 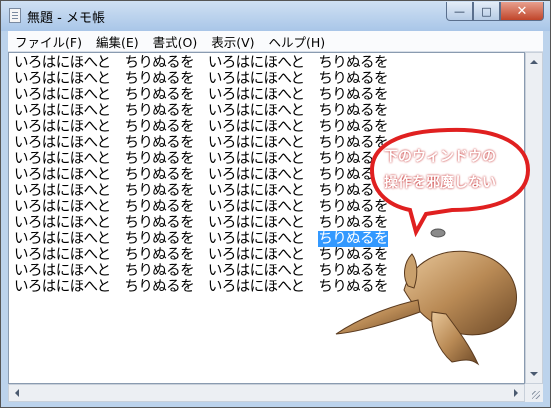 I want to click on bubble-text-line2: 操作を邪魔しない, so click(x=440, y=183).